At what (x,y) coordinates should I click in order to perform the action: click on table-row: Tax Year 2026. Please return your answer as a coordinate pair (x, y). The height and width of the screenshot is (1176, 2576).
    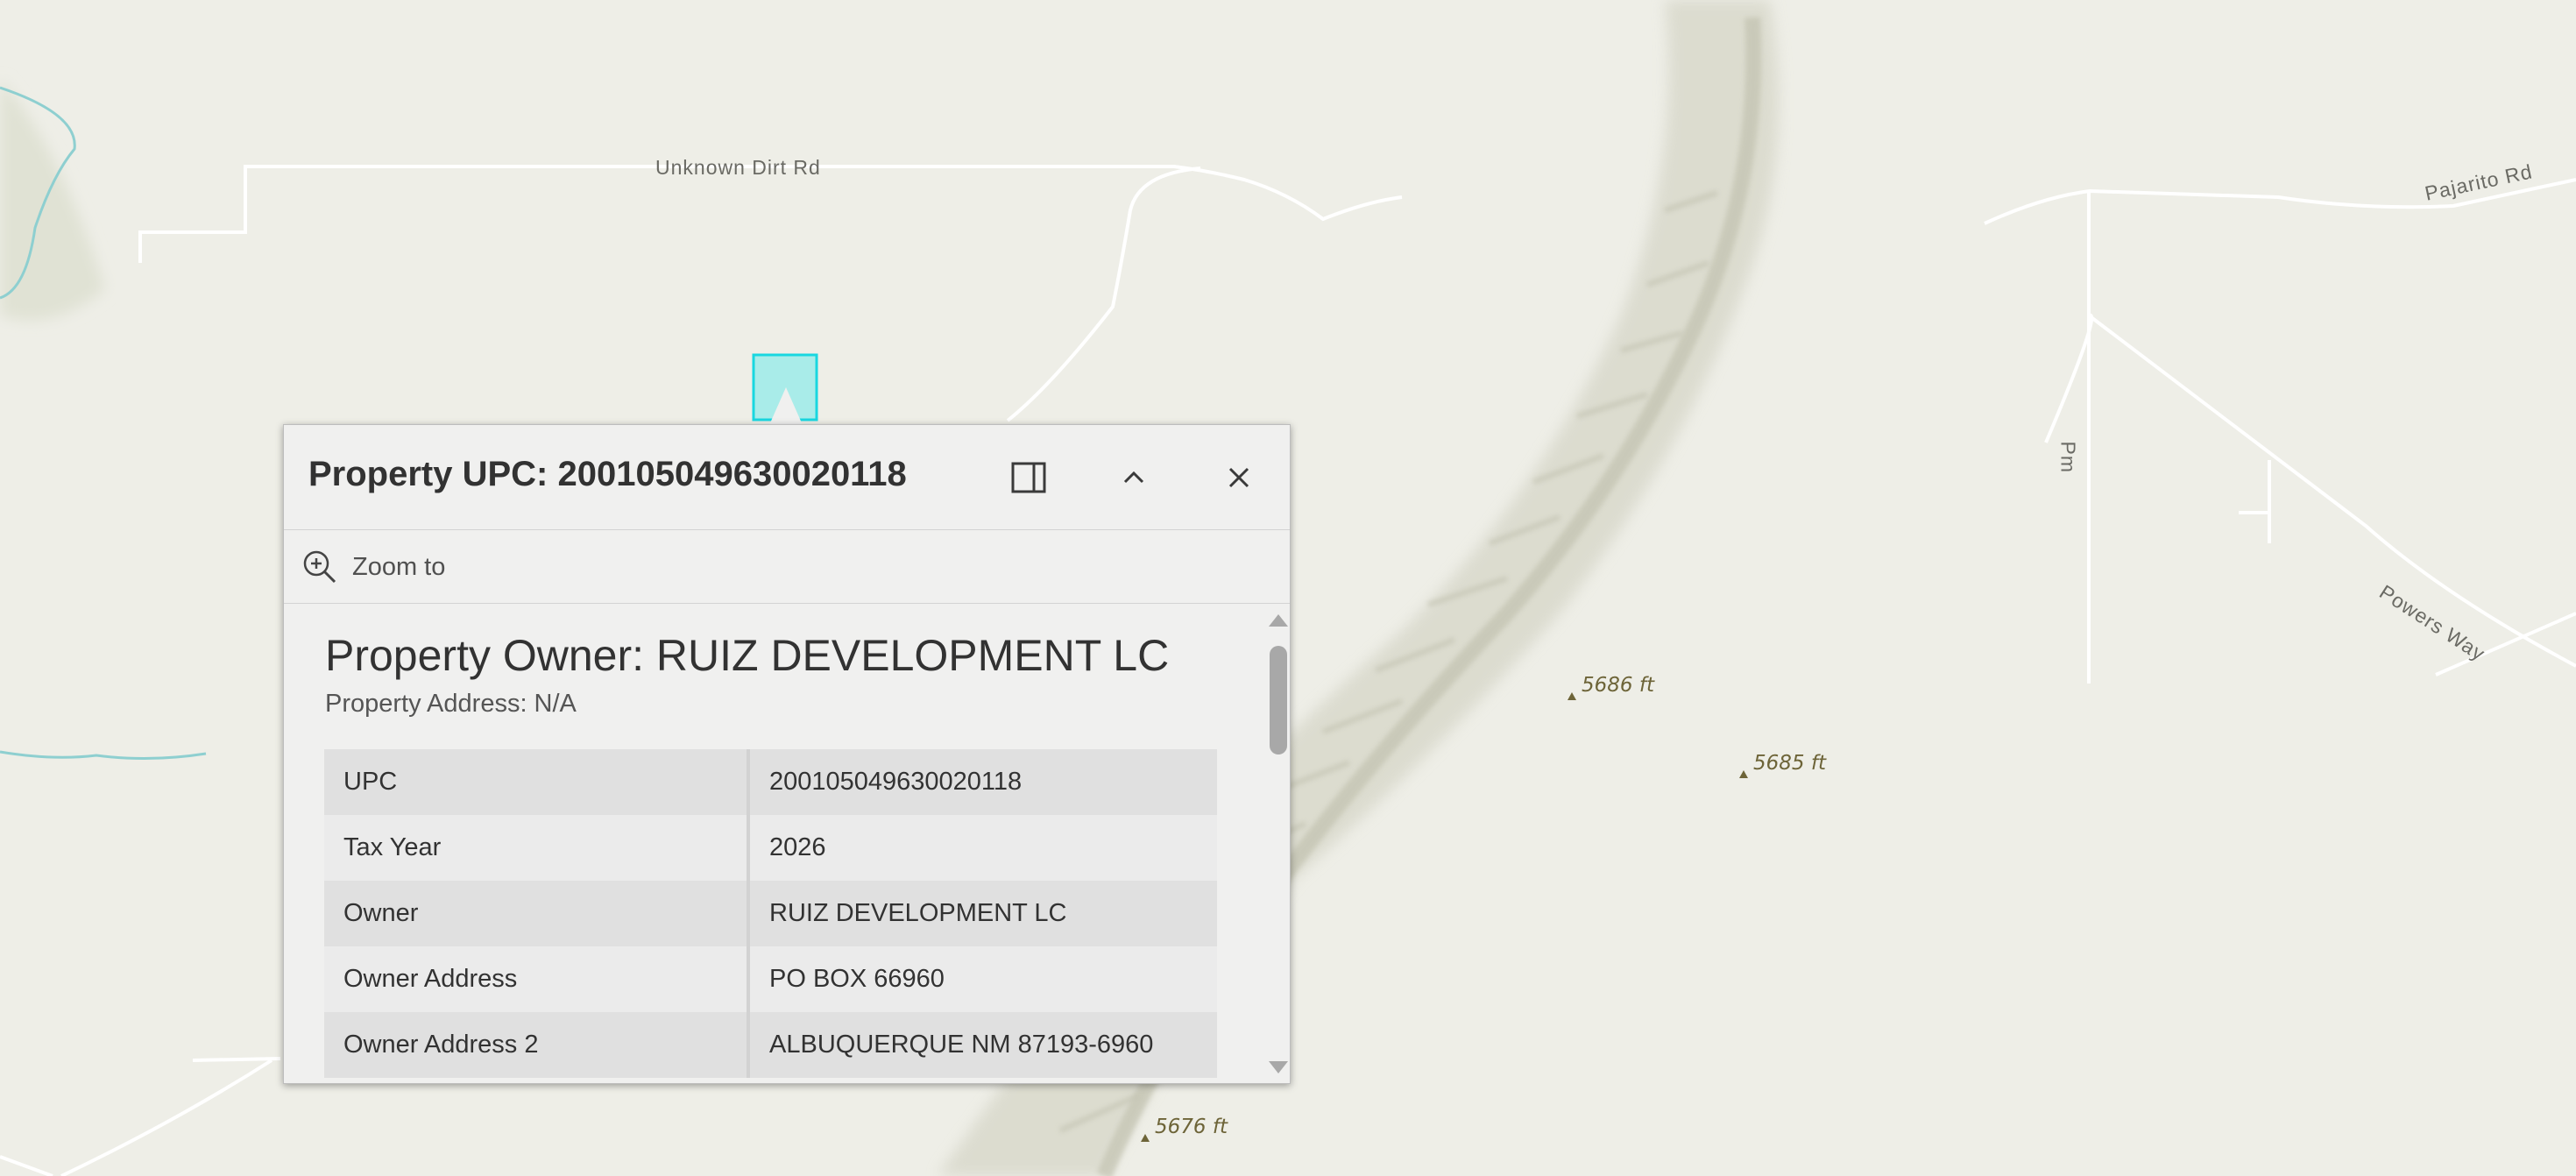
    Looking at the image, I should click on (770, 848).